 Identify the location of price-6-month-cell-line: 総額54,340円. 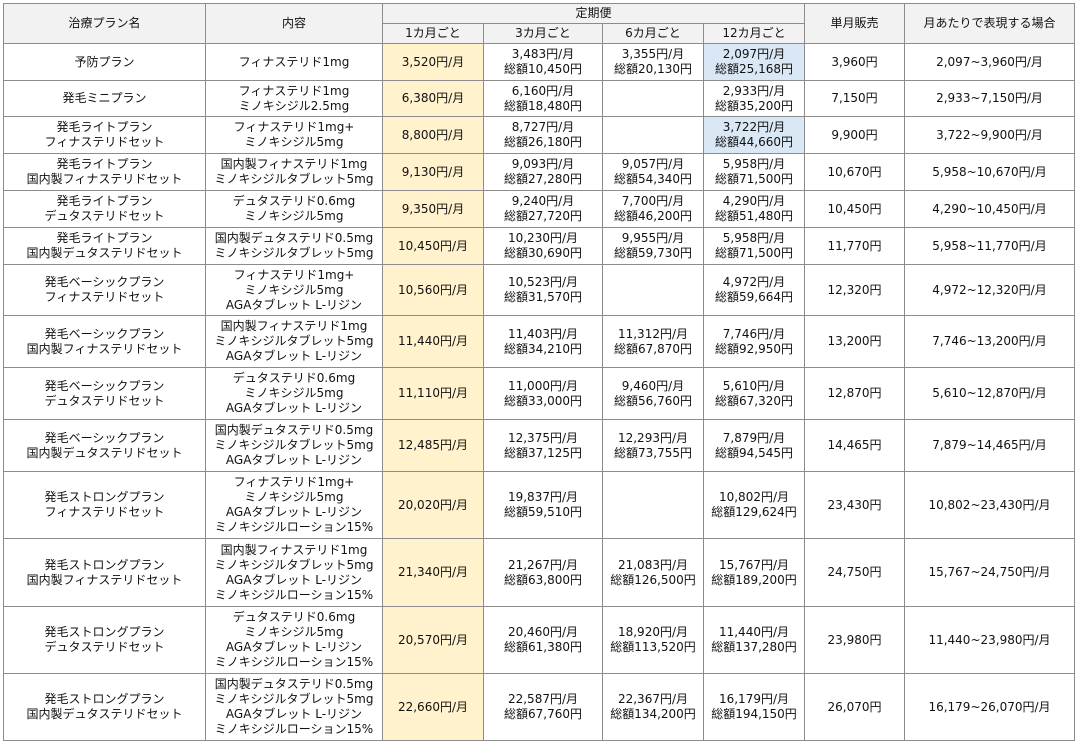
(653, 179).